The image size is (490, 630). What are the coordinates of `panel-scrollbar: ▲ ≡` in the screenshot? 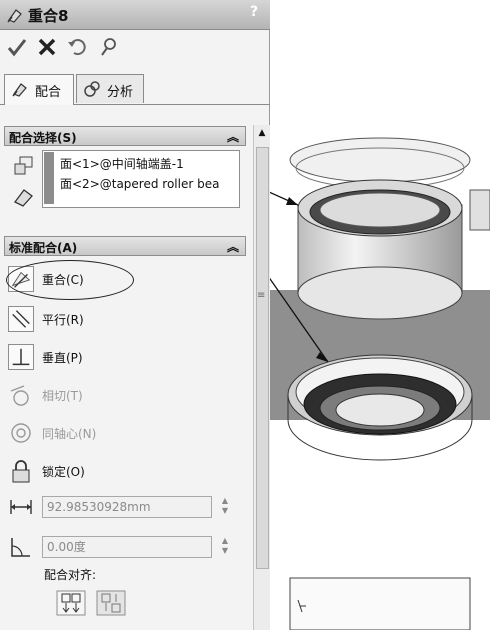 It's located at (261, 377).